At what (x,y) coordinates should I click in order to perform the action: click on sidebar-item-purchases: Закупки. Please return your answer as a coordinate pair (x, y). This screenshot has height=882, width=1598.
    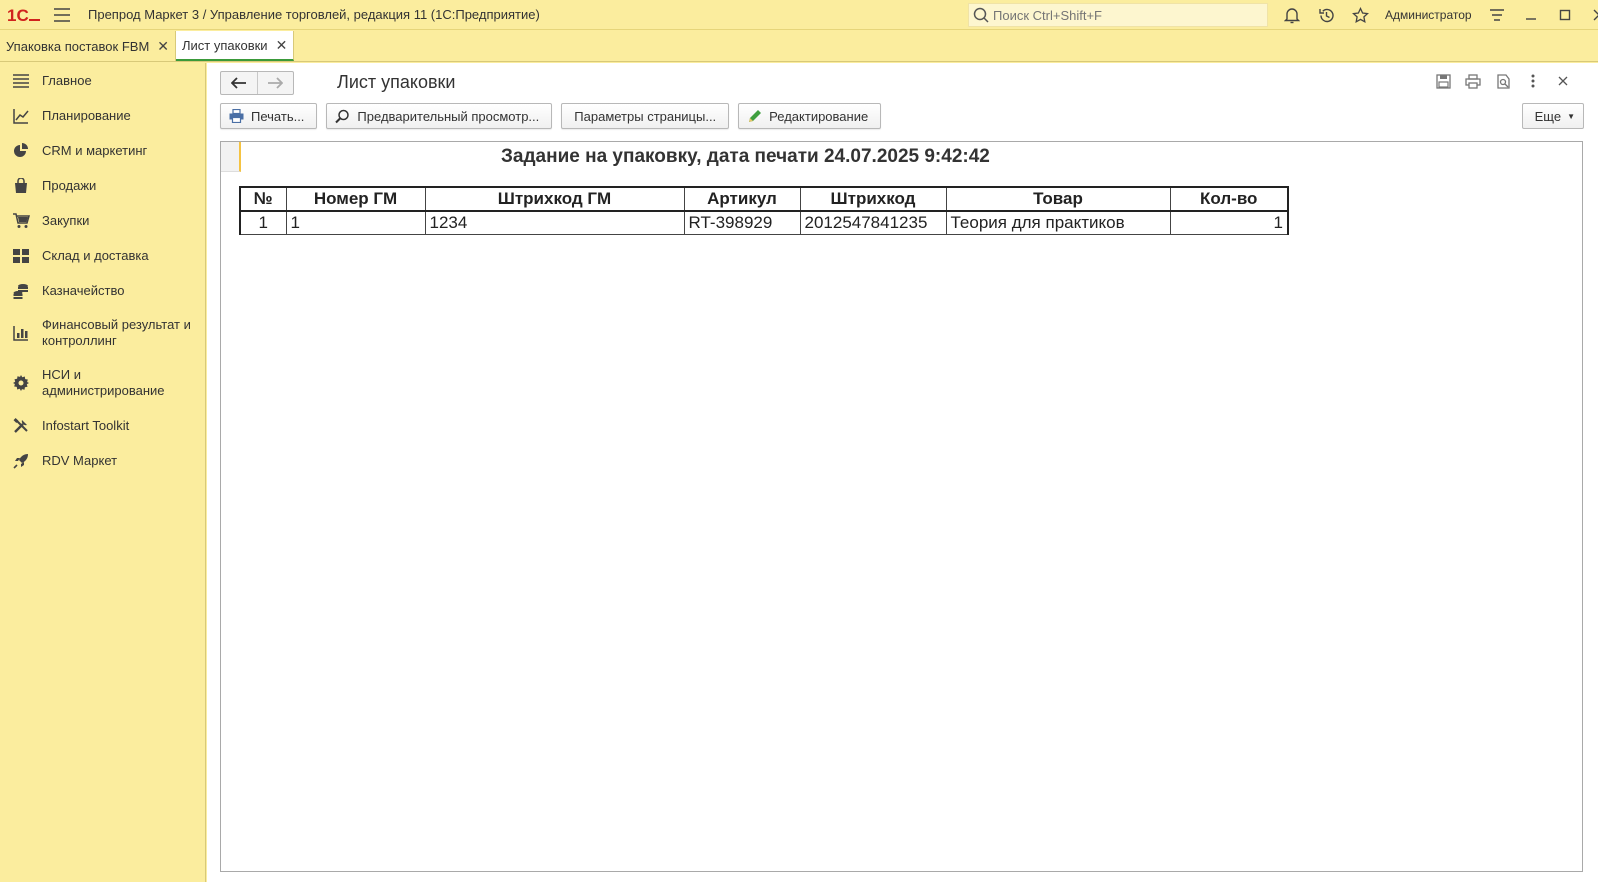
    Looking at the image, I should click on (102, 220).